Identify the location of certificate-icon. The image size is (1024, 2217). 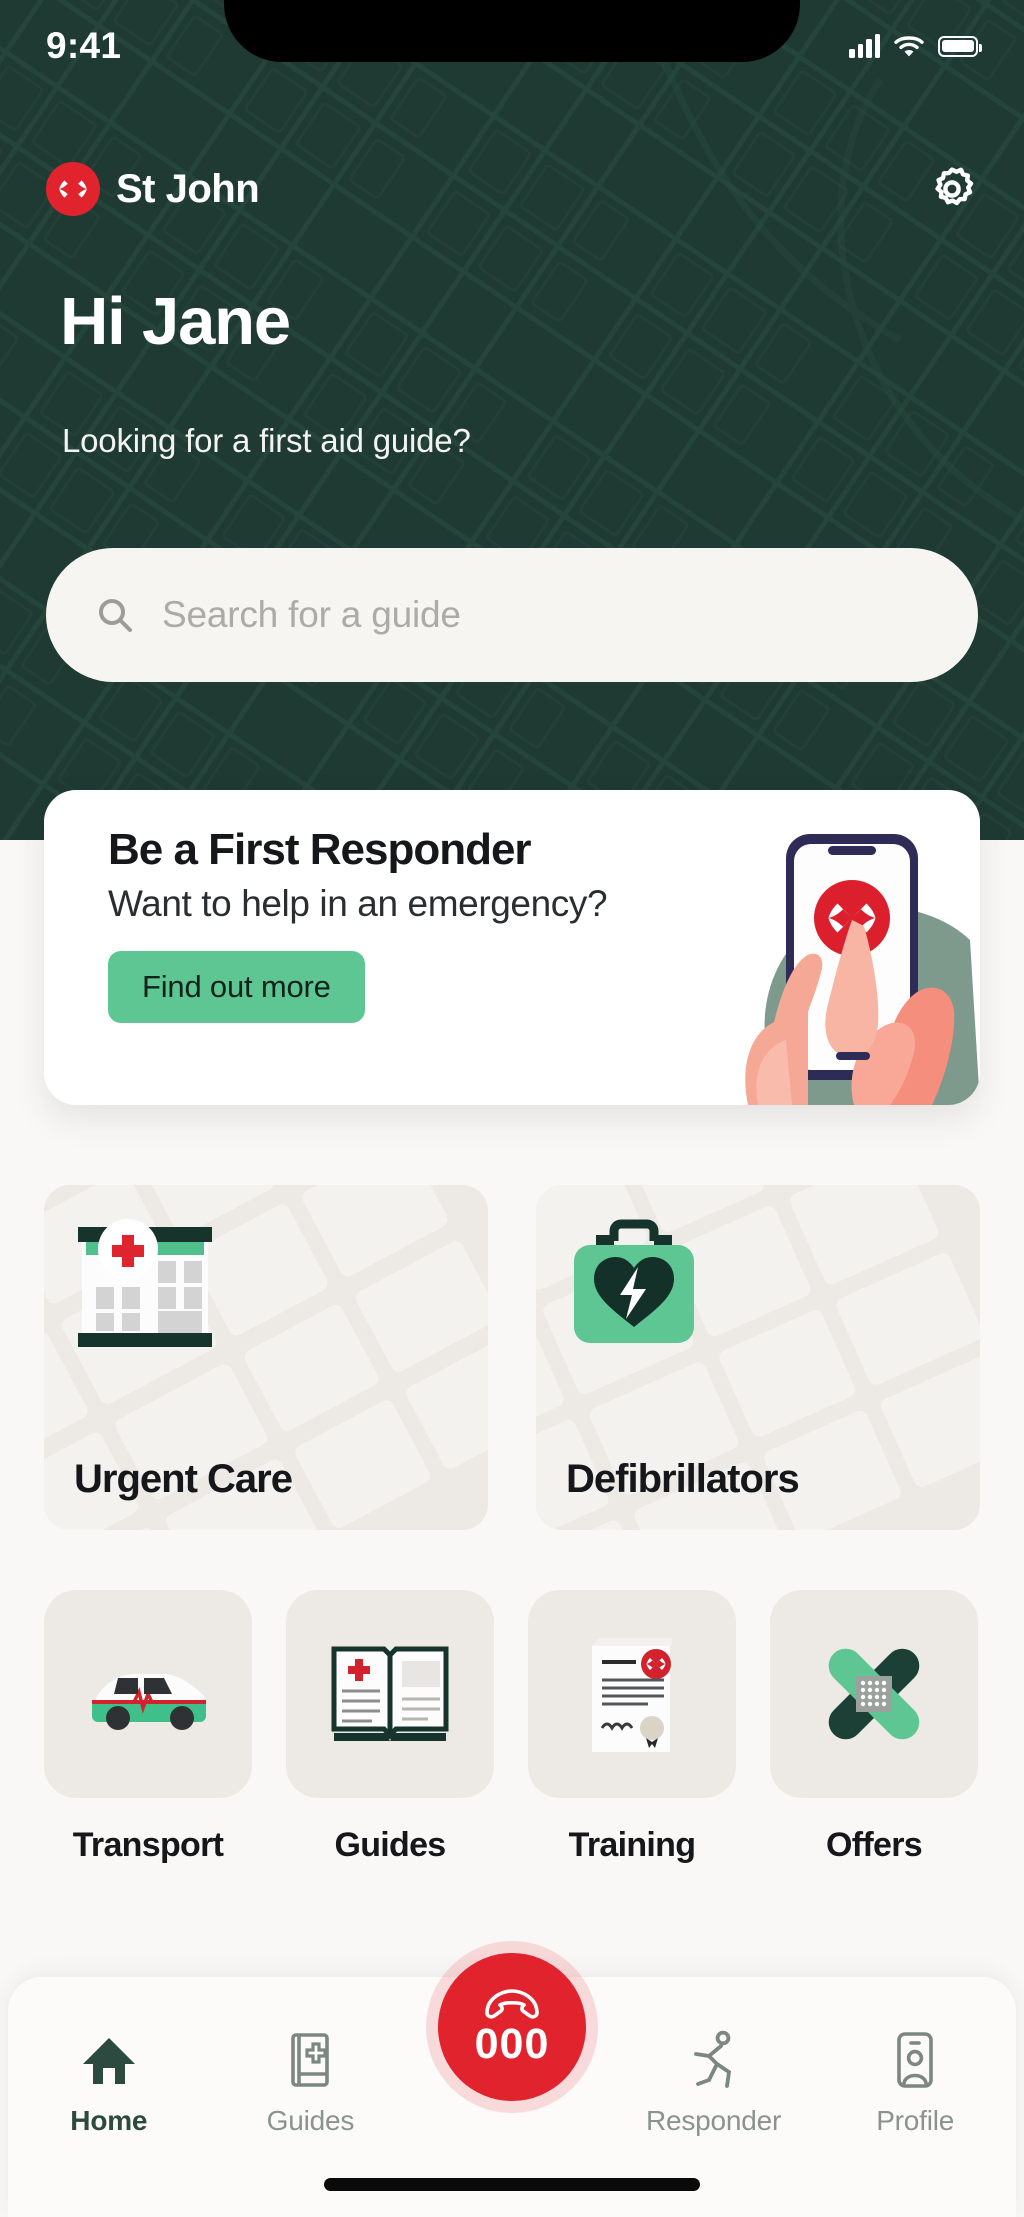
(632, 1695).